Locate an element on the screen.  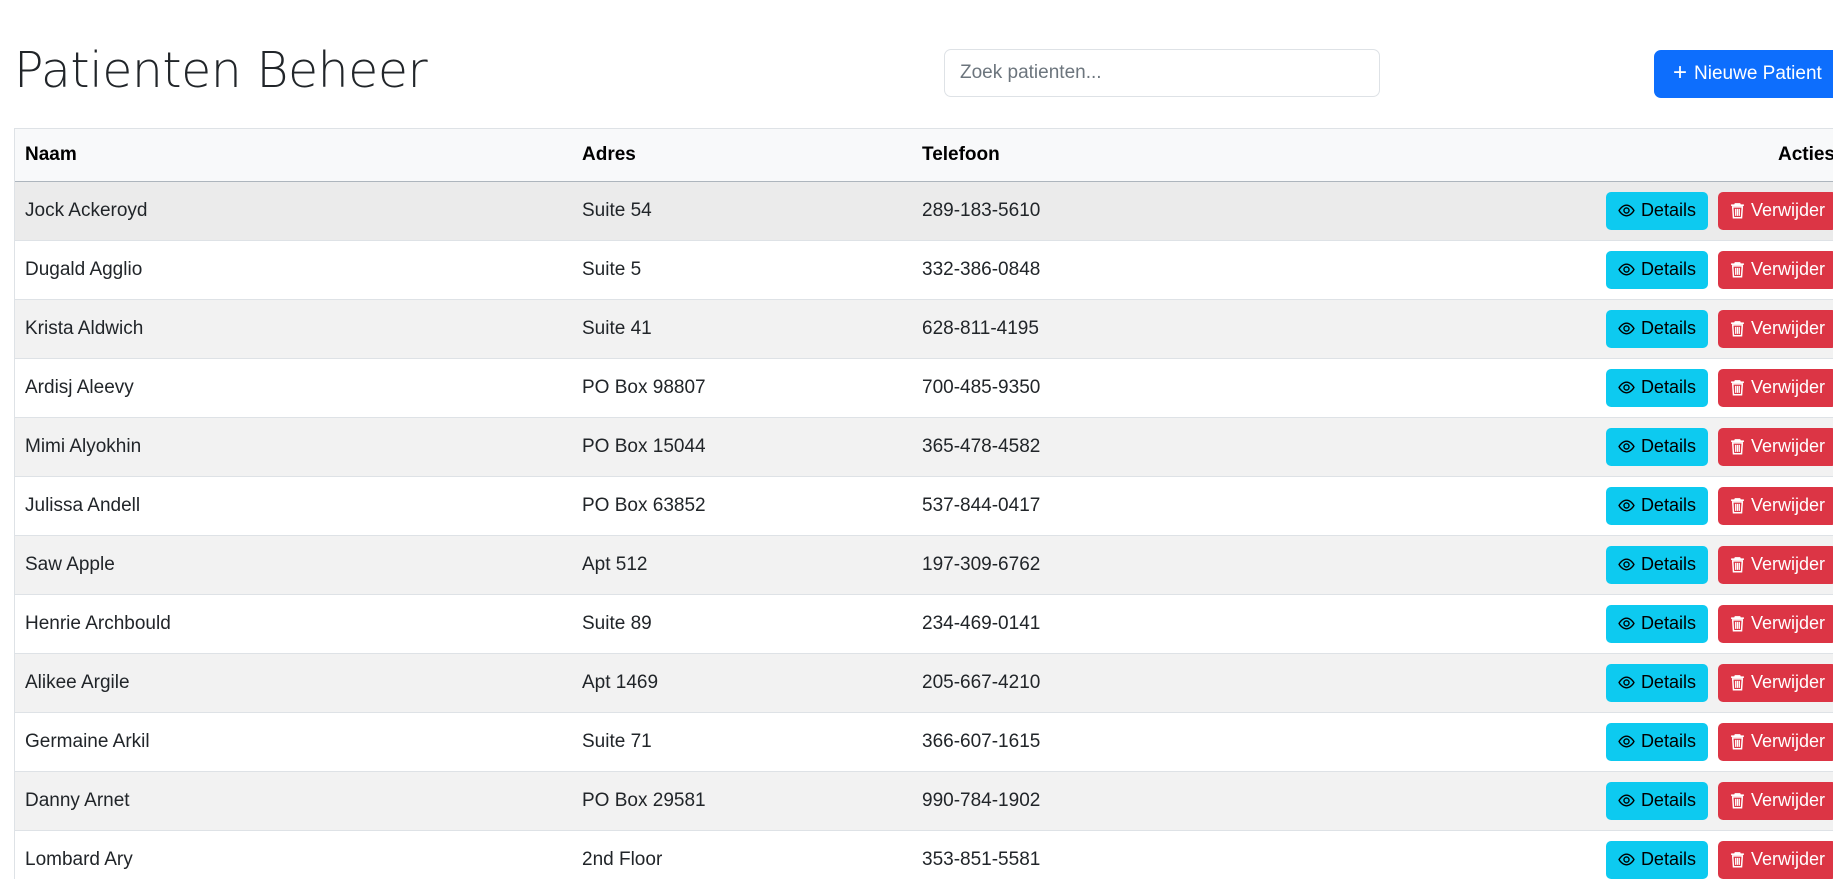
column-header-phone: Telefoon is located at coordinates (1112, 155).